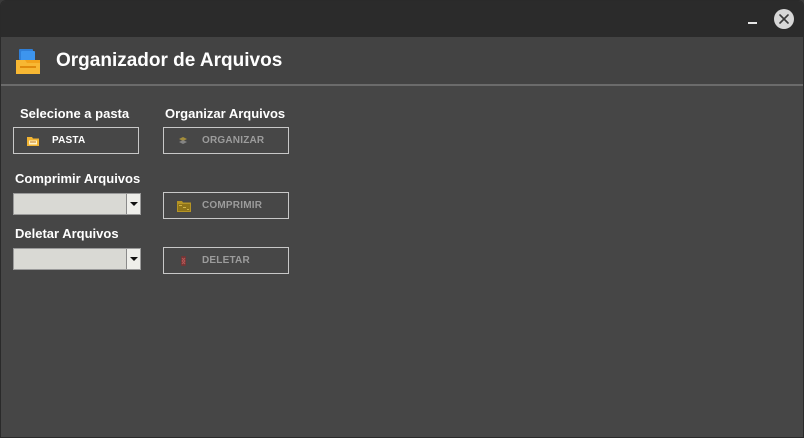 This screenshot has width=804, height=438. I want to click on delete-select, so click(77, 259).